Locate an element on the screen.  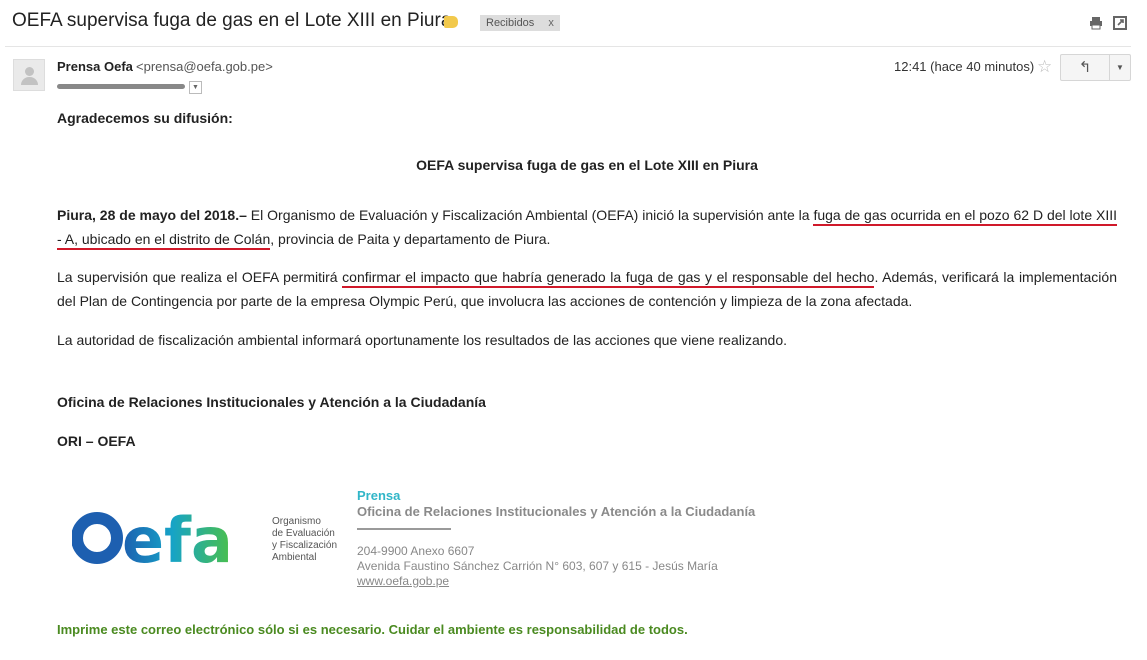
new-window-icon is located at coordinates (1120, 23).